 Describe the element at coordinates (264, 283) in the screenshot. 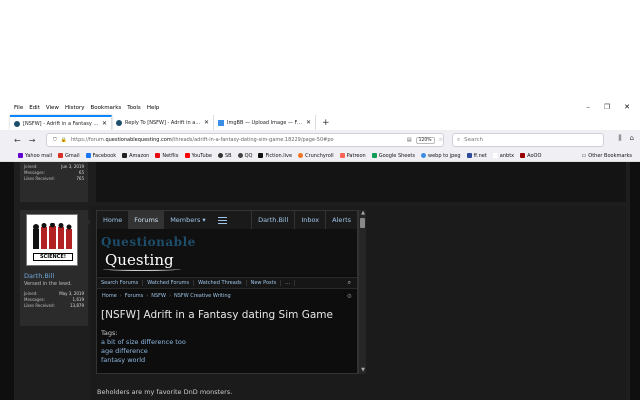

I see `subnav-new-posts: New Posts` at that location.